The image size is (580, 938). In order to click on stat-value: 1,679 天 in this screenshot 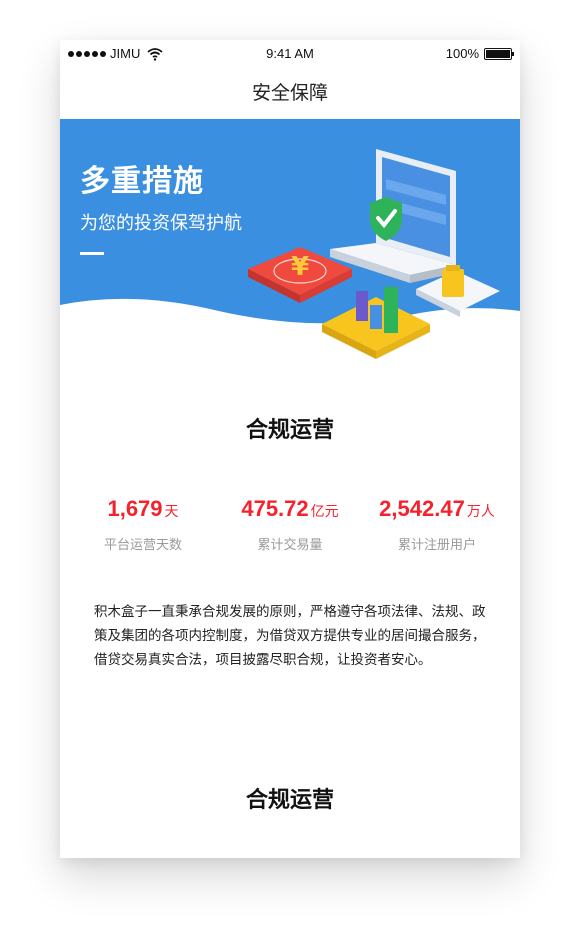, I will do `click(143, 509)`.